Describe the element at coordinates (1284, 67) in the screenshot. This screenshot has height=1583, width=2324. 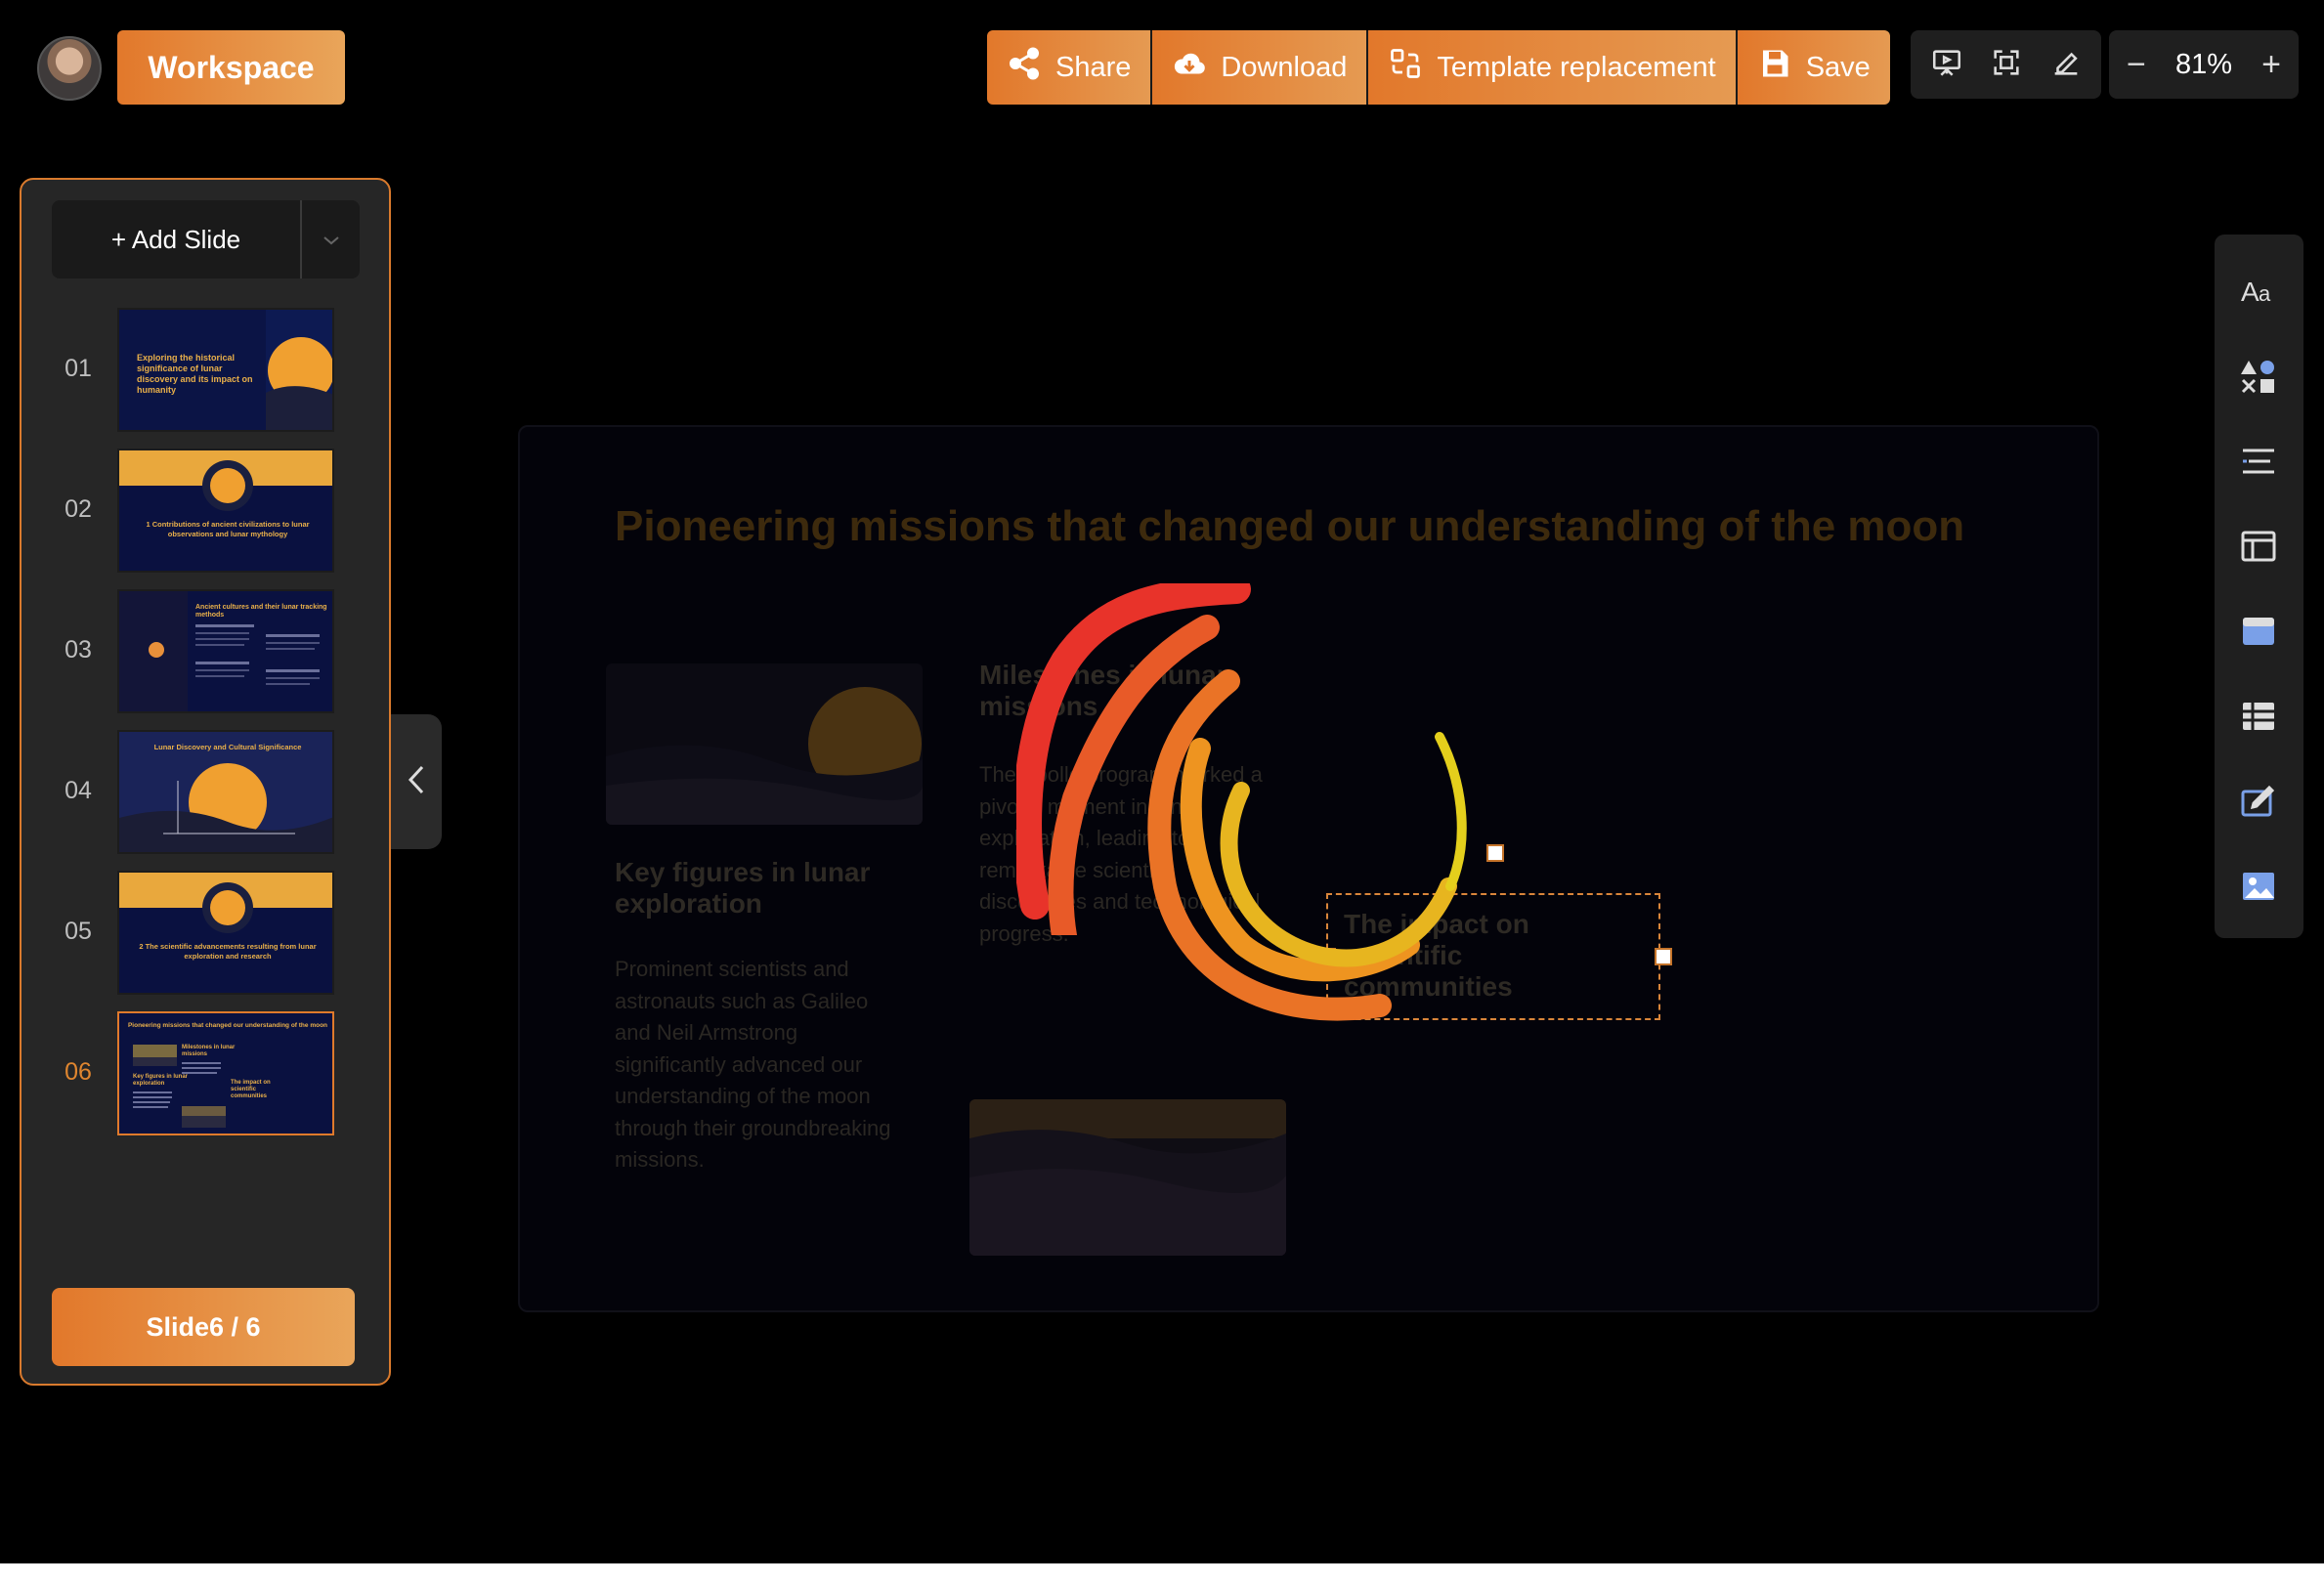
I see `download-label: Download` at that location.